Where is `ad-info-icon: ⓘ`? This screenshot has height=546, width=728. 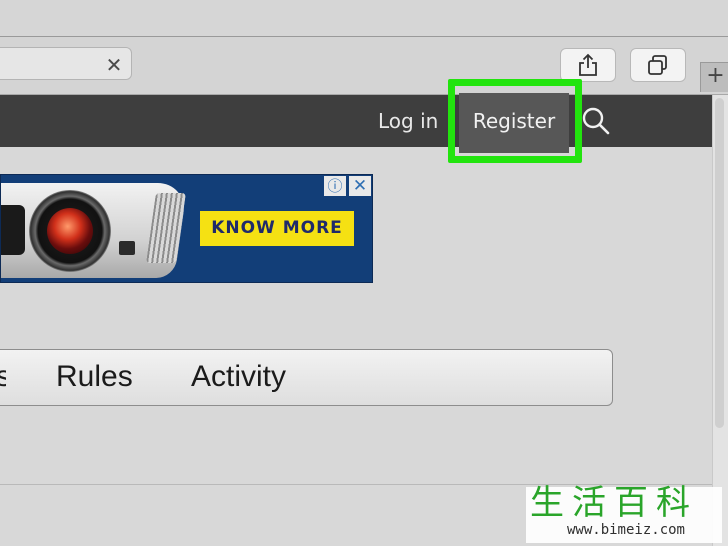
ad-info-icon: ⓘ is located at coordinates (335, 186).